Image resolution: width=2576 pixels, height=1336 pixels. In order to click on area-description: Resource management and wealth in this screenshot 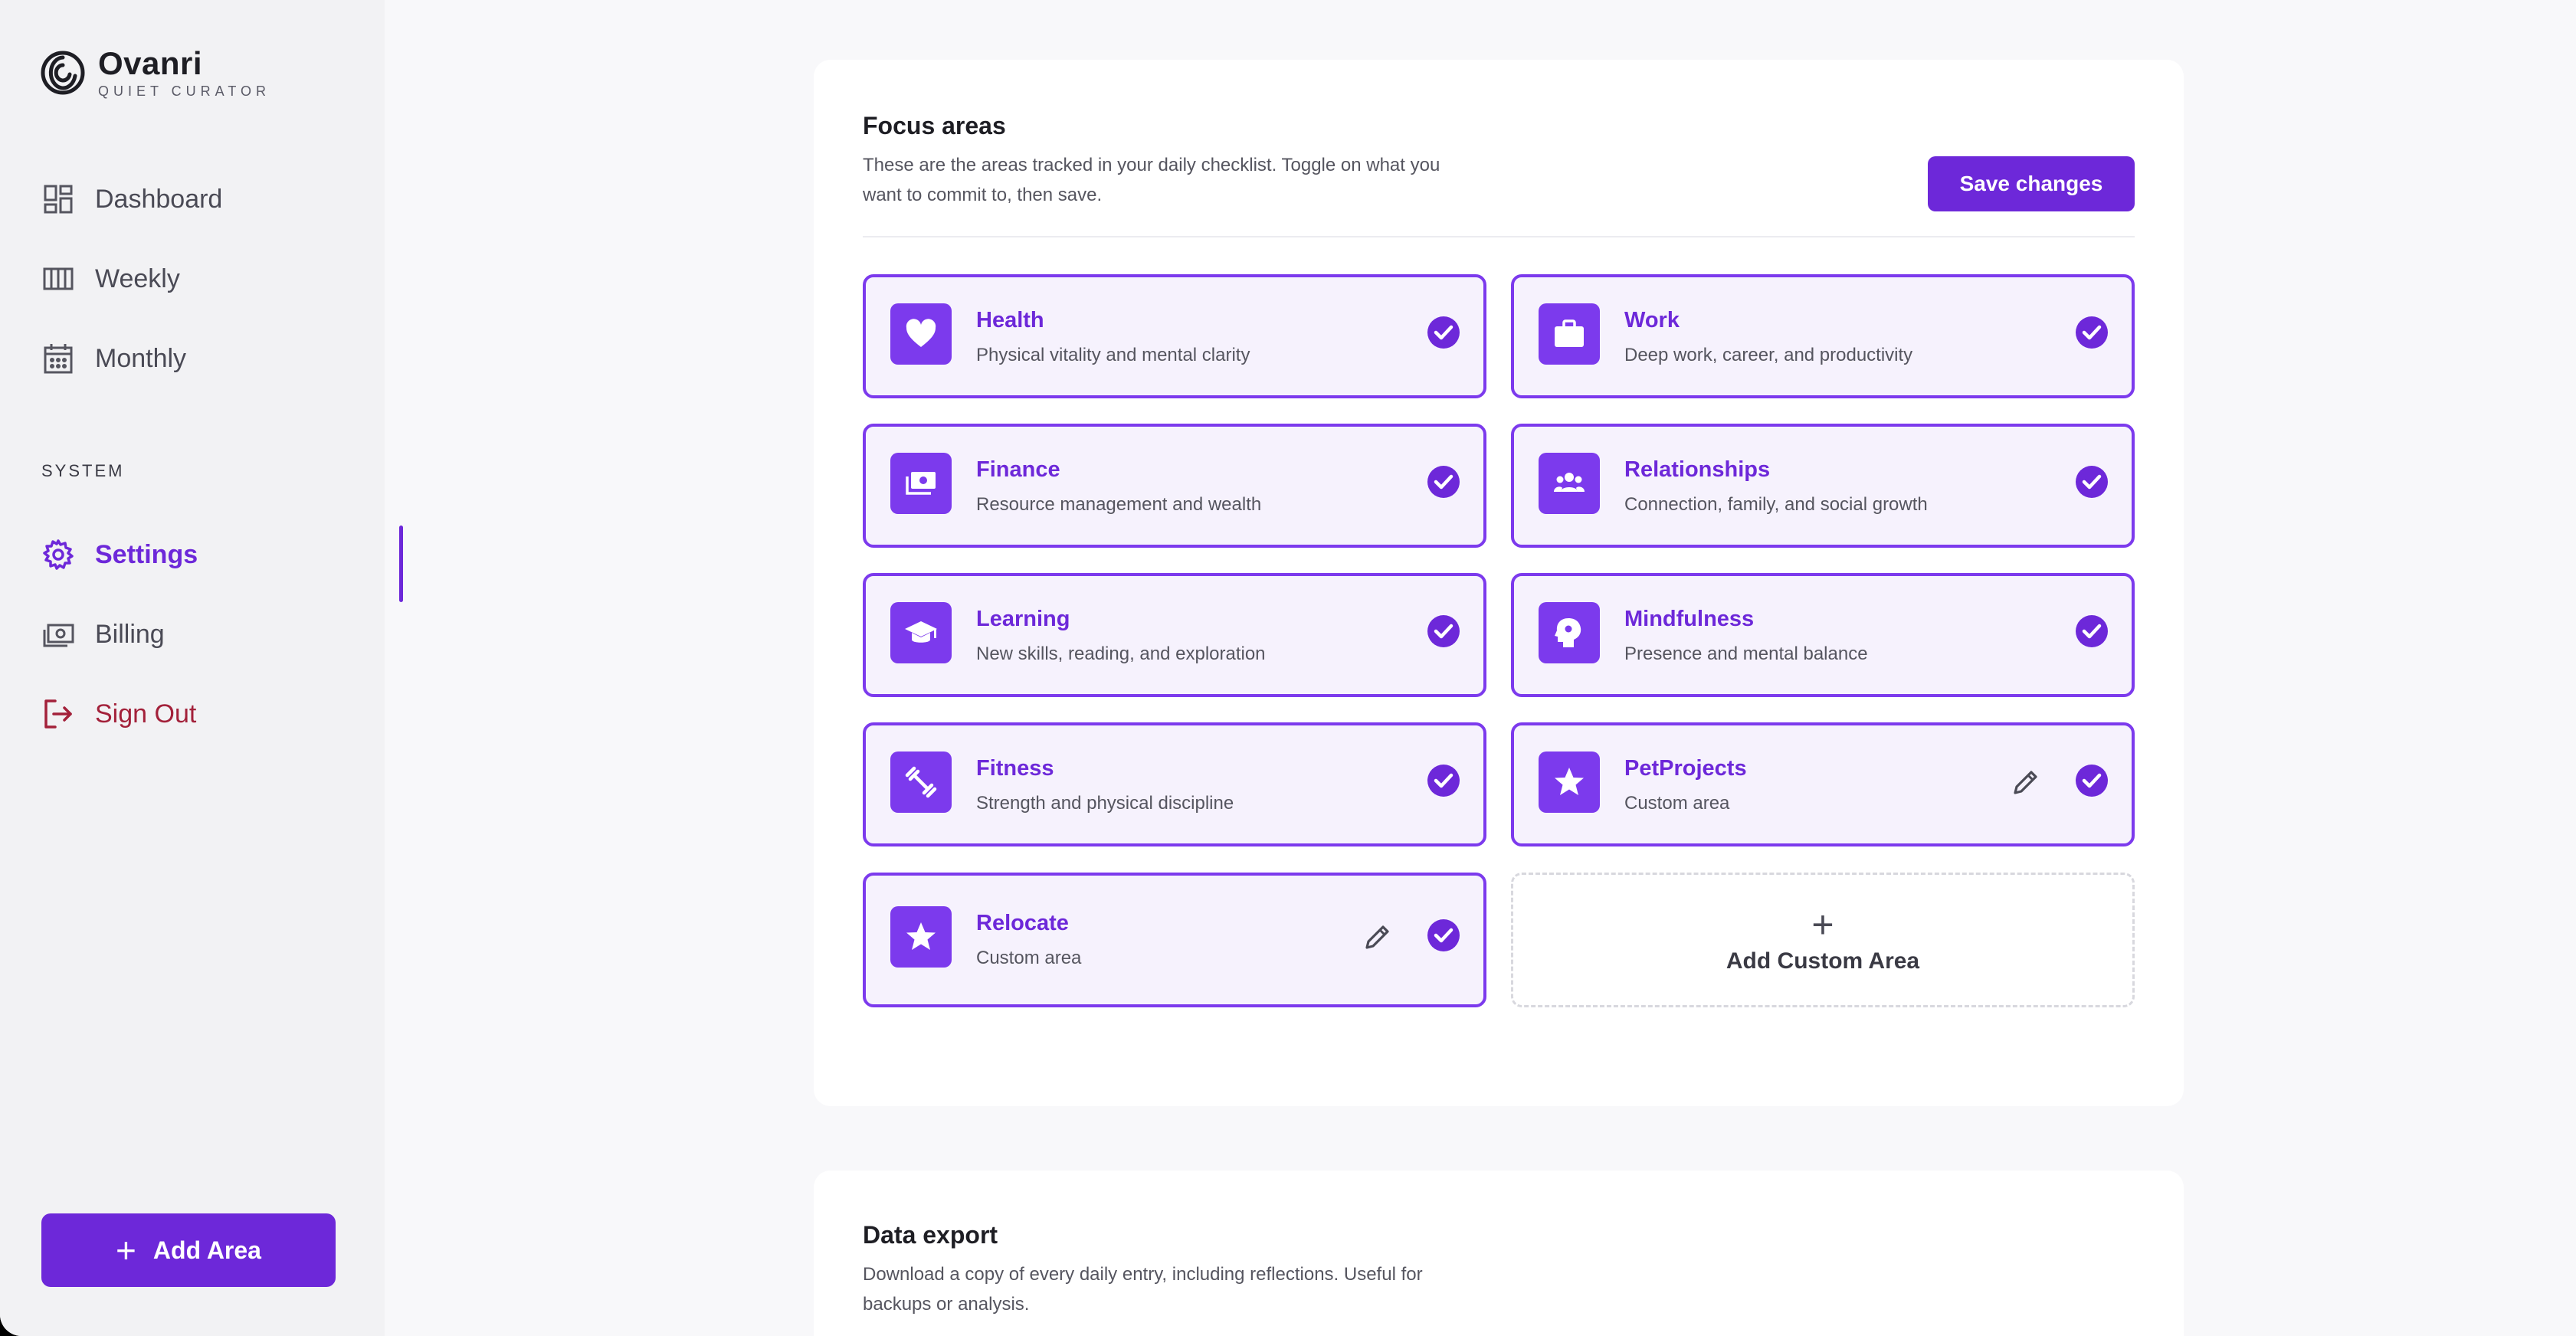, I will do `click(1119, 505)`.